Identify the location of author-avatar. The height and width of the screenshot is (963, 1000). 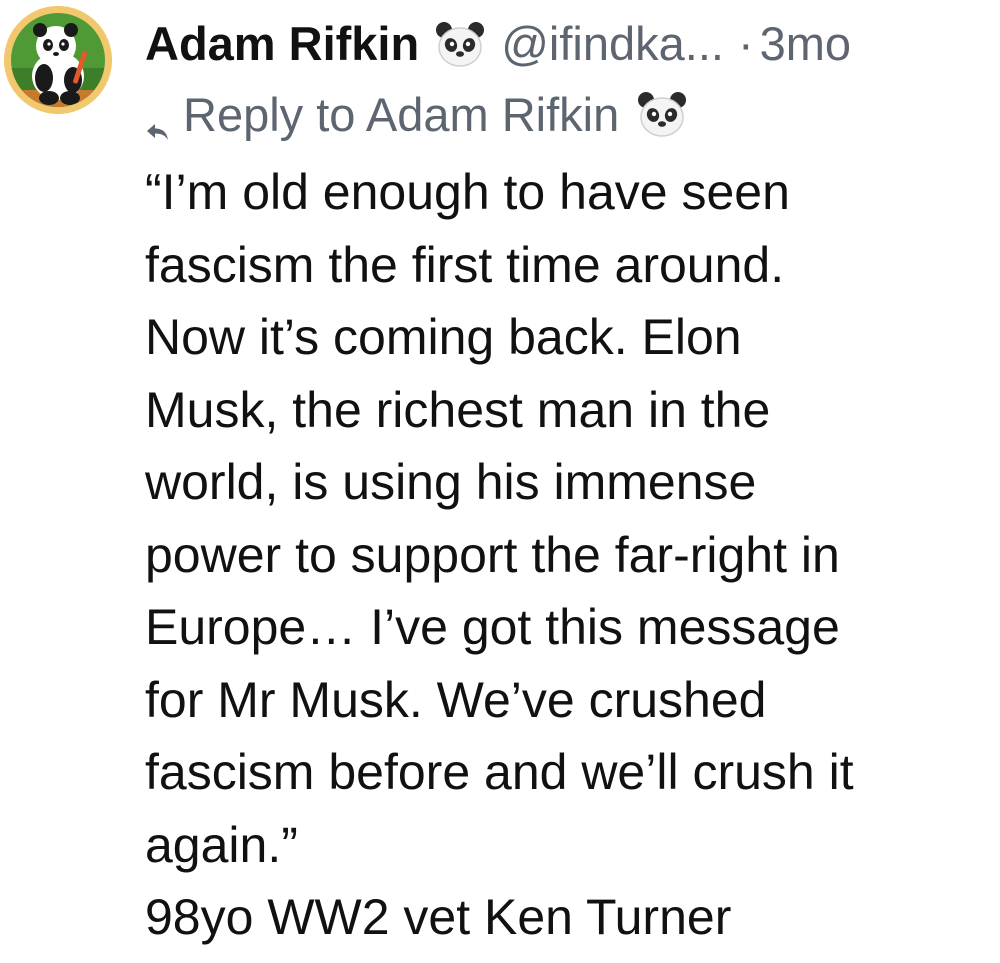
(58, 60).